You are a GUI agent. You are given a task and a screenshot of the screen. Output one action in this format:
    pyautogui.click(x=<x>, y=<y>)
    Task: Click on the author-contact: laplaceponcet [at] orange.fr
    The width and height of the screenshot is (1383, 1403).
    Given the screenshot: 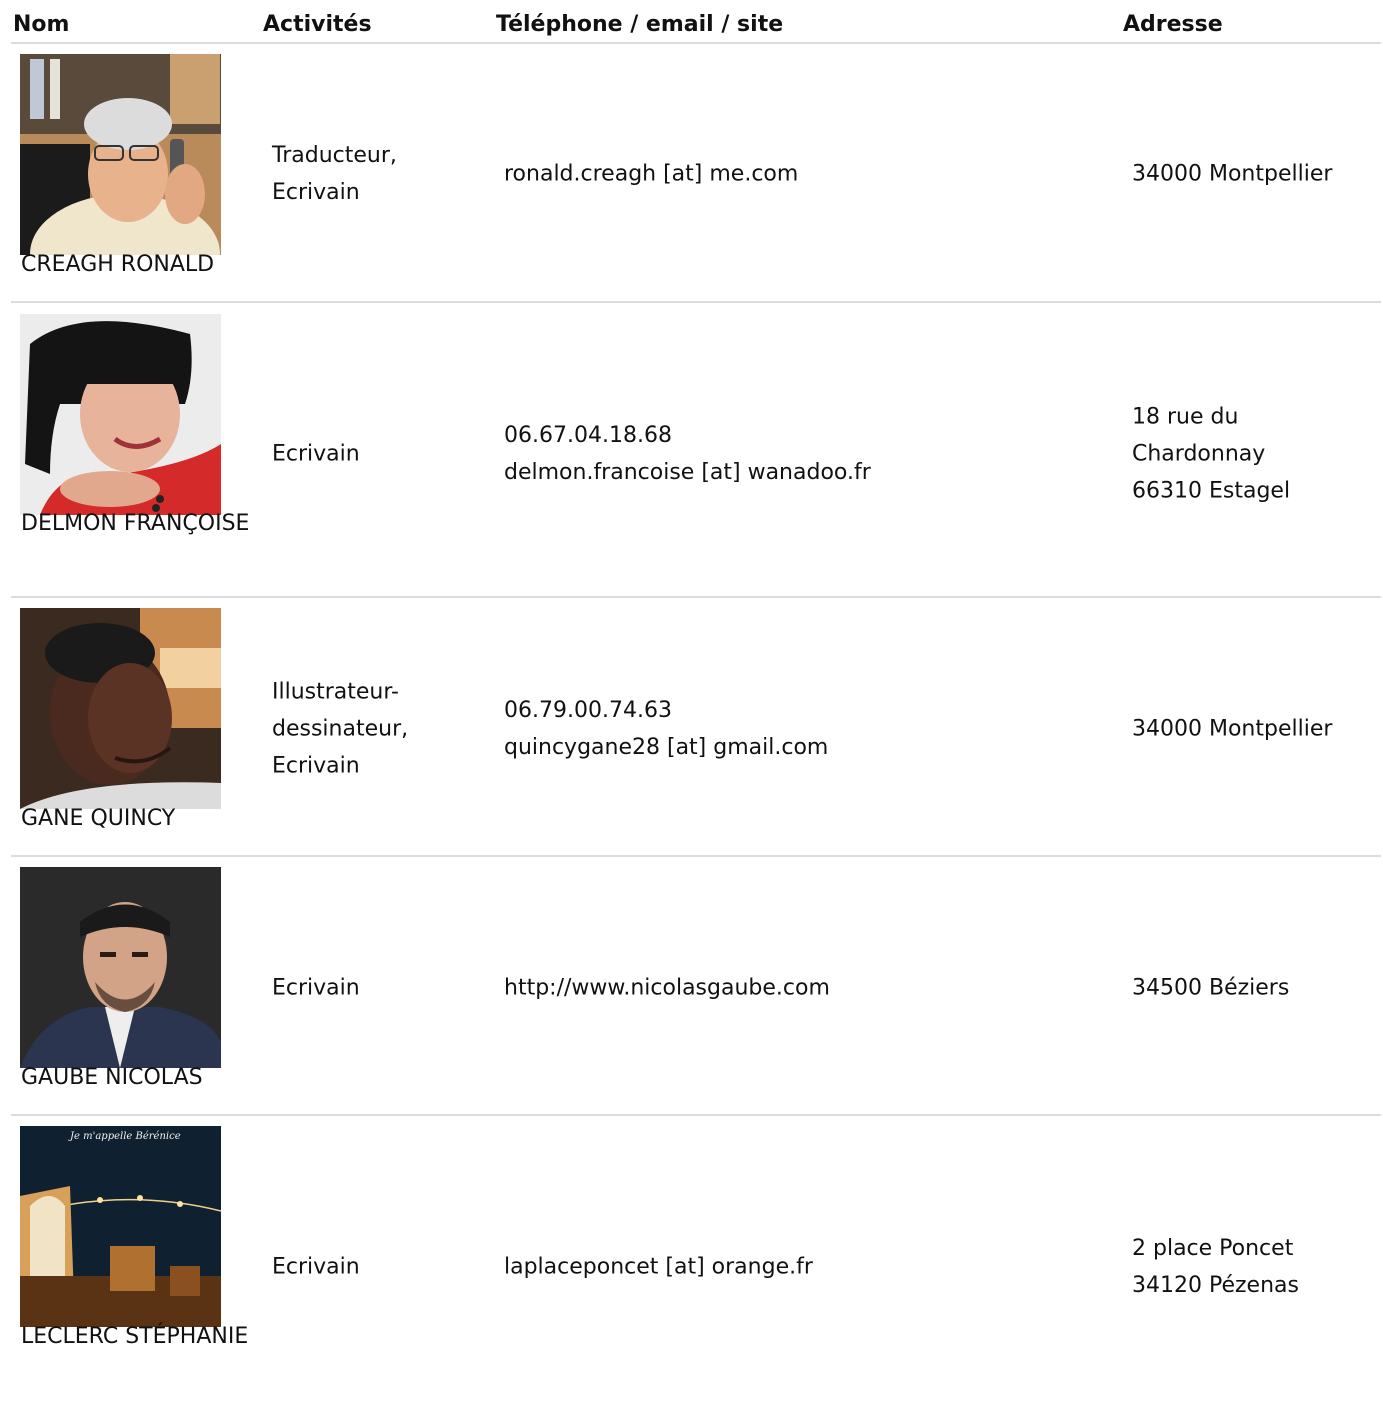 What is the action you would take?
    pyautogui.click(x=804, y=1267)
    